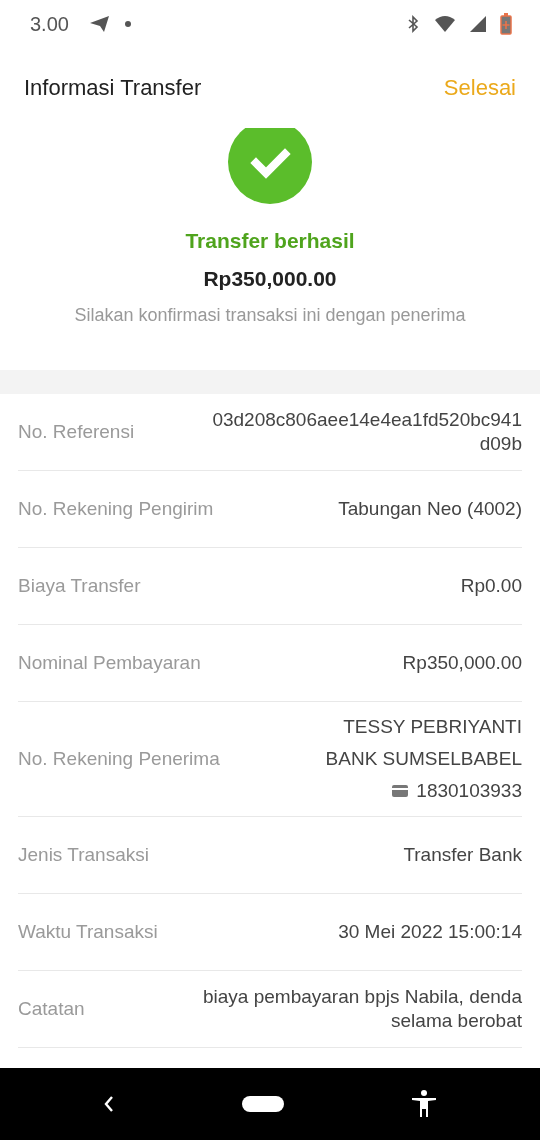 The image size is (540, 1140). I want to click on signal-icon, so click(478, 24).